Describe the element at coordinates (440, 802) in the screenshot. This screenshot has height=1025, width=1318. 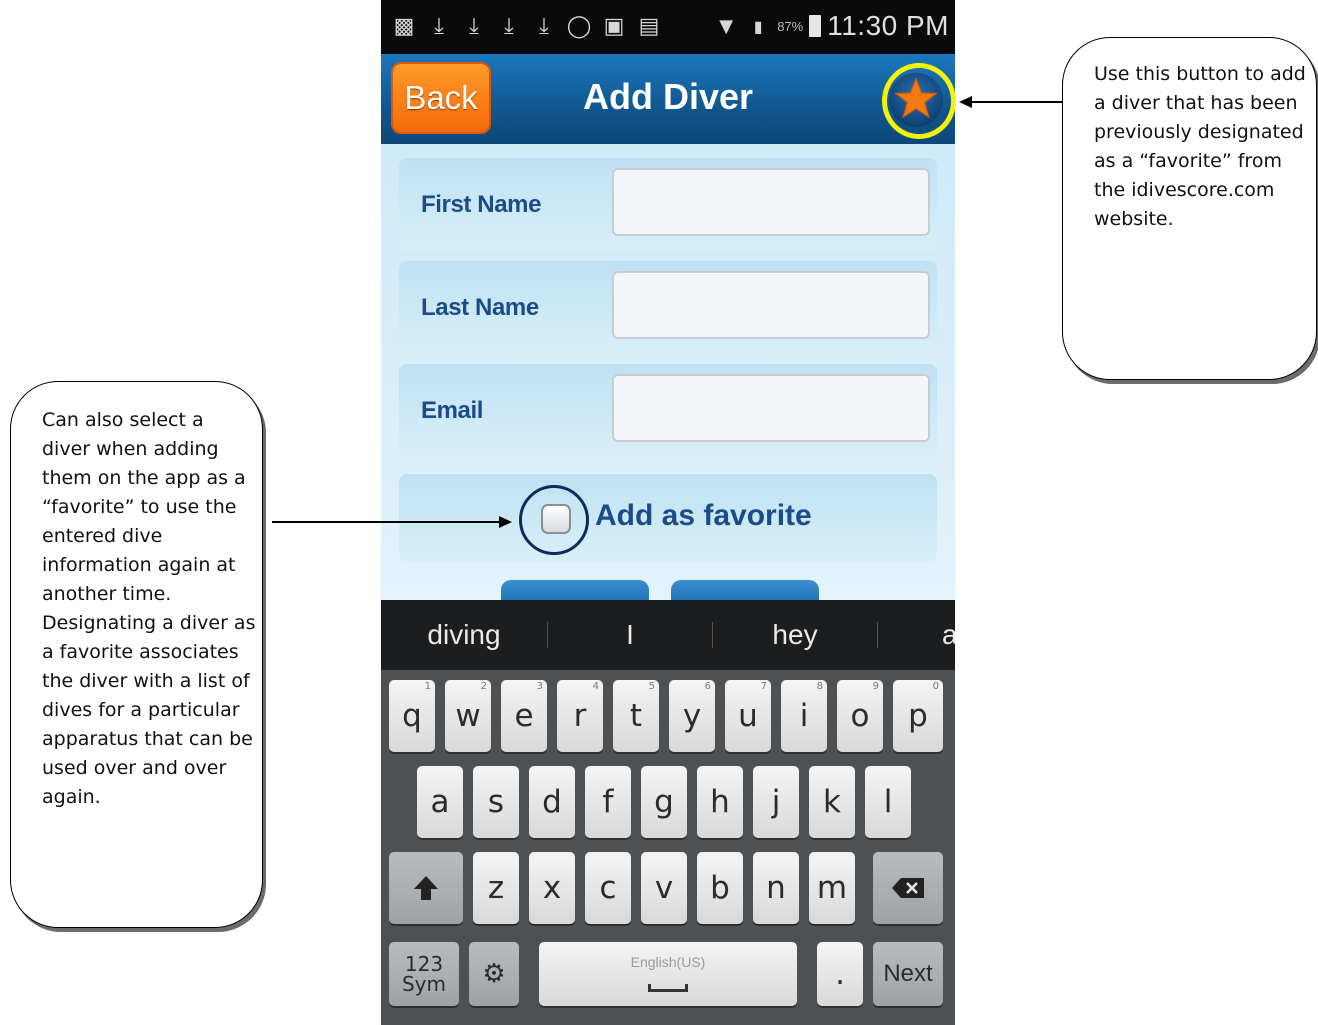
I see `key-a: a` at that location.